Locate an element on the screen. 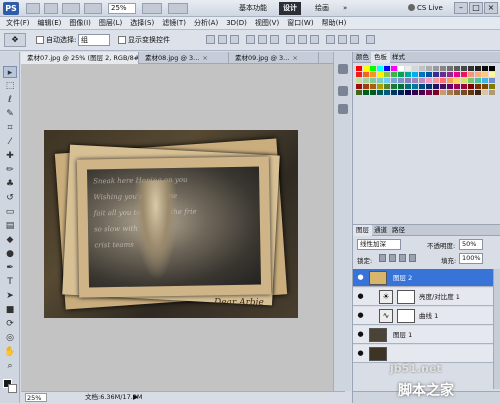 The image size is (500, 404). 3d-orbit-tool-icon: ◎ is located at coordinates (10, 338).